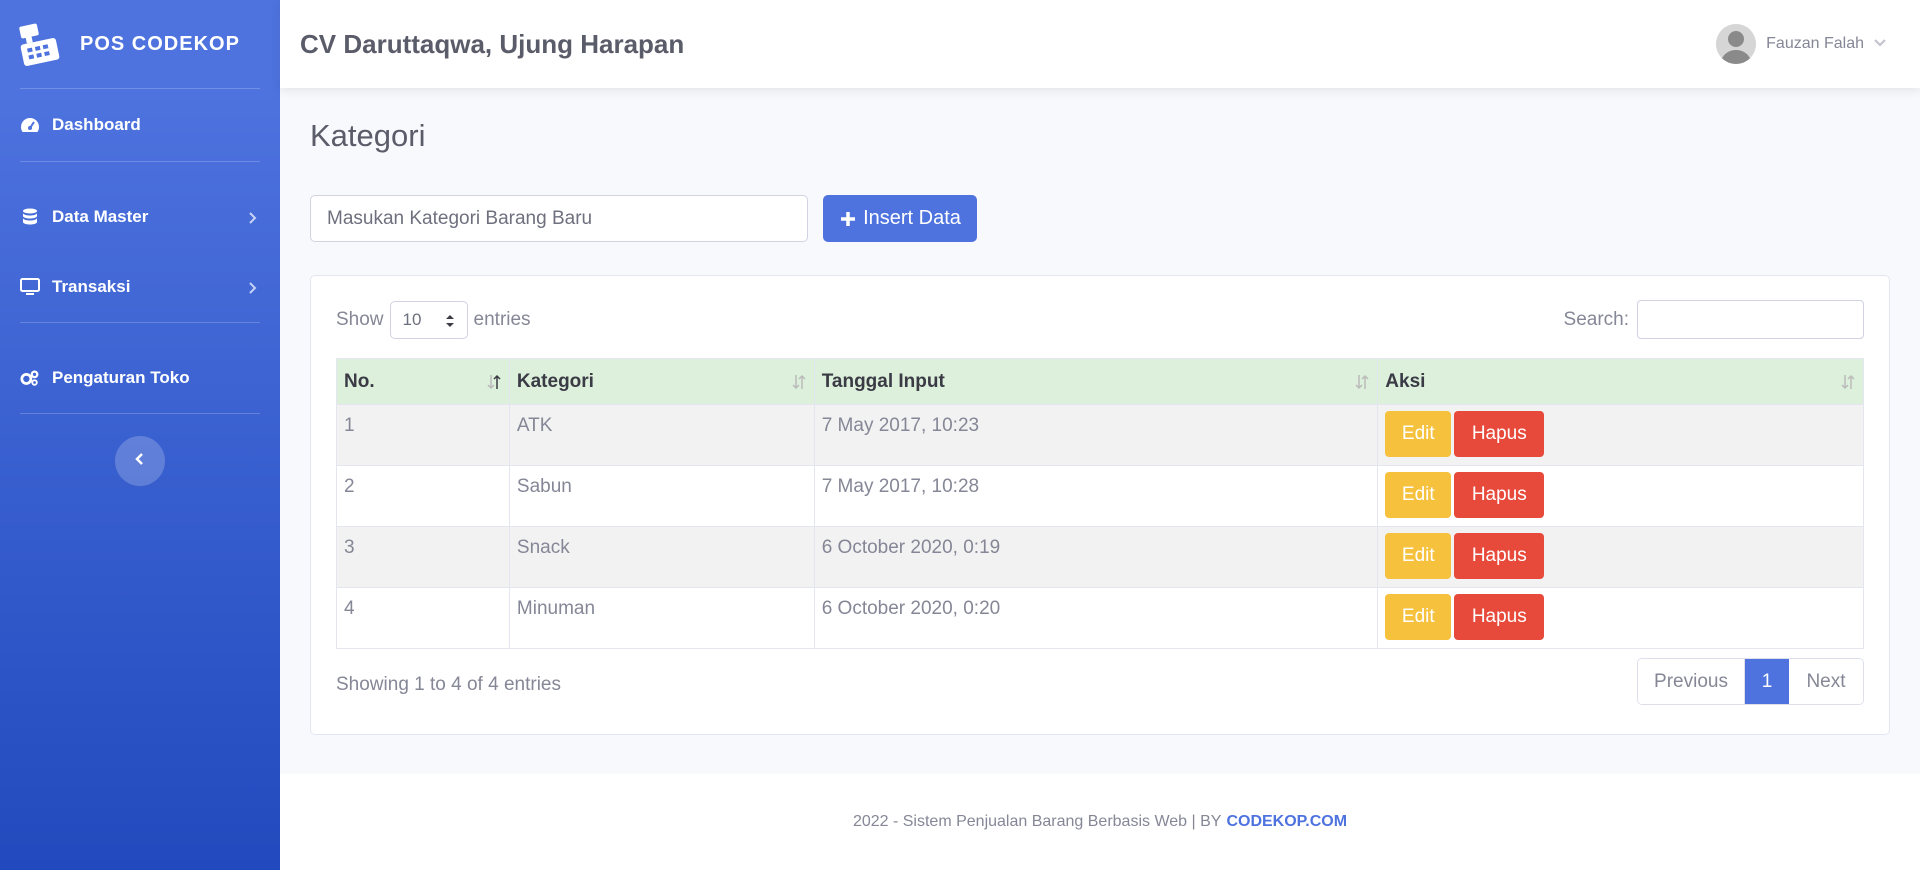 Image resolution: width=1920 pixels, height=870 pixels. I want to click on chevron-down-icon, so click(1880, 44).